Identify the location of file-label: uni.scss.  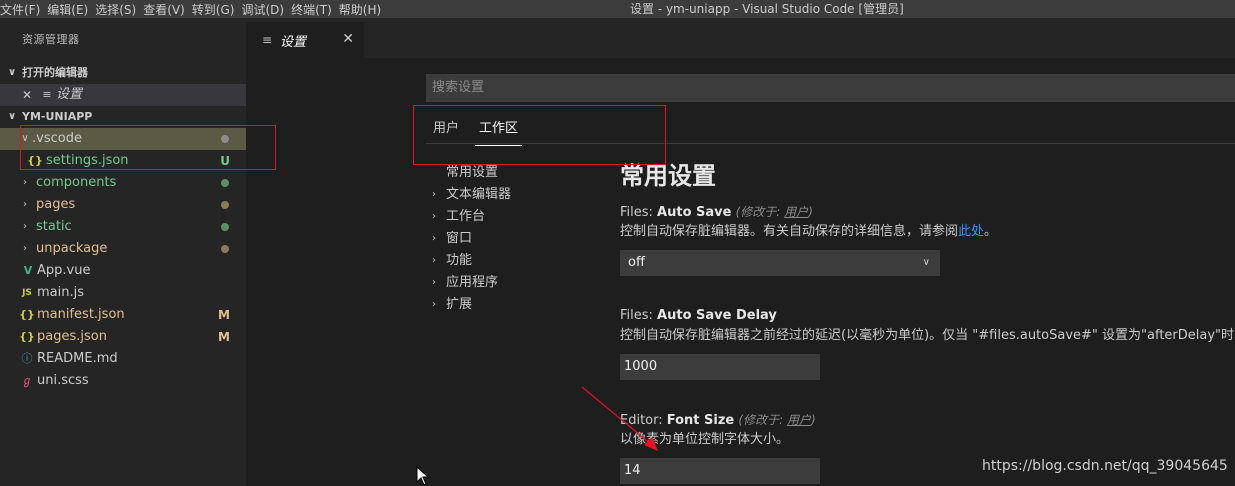
(63, 380).